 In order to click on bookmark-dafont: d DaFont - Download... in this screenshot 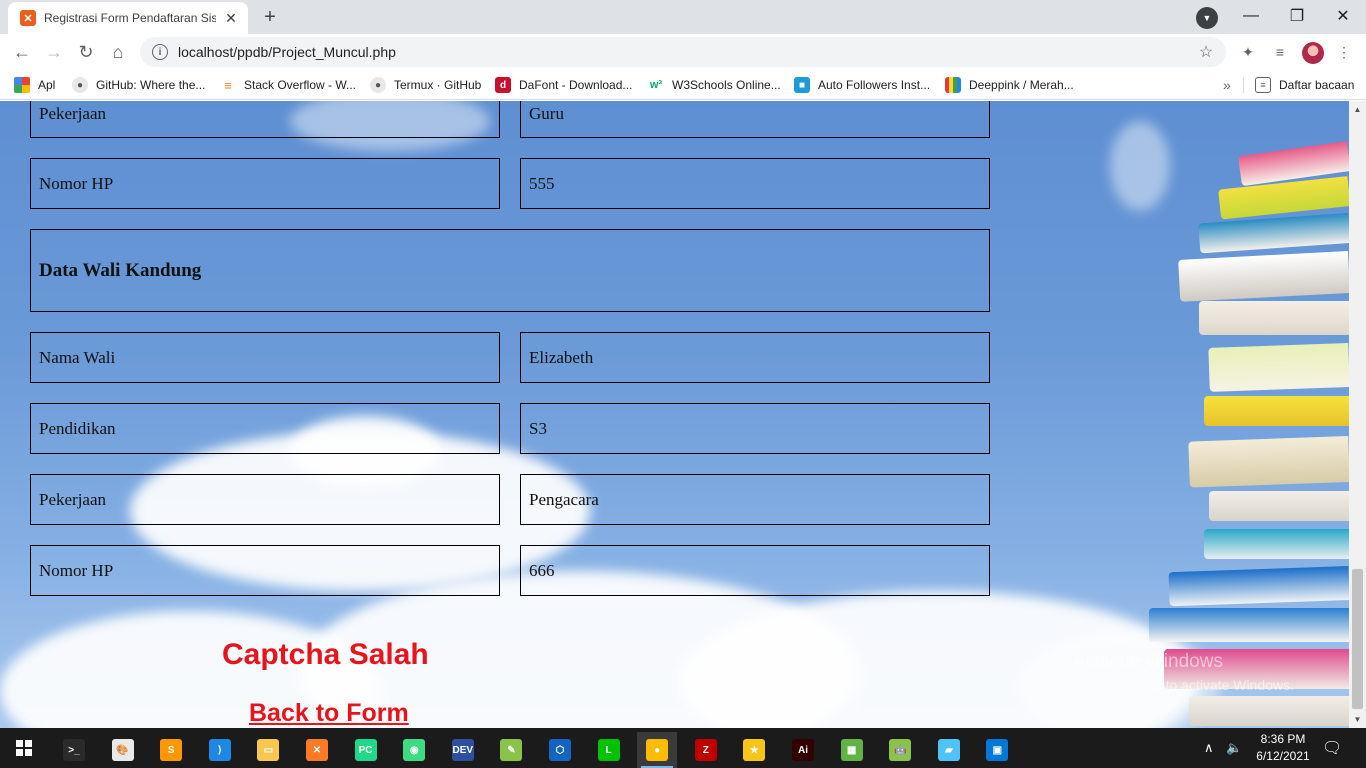, I will do `click(563, 85)`.